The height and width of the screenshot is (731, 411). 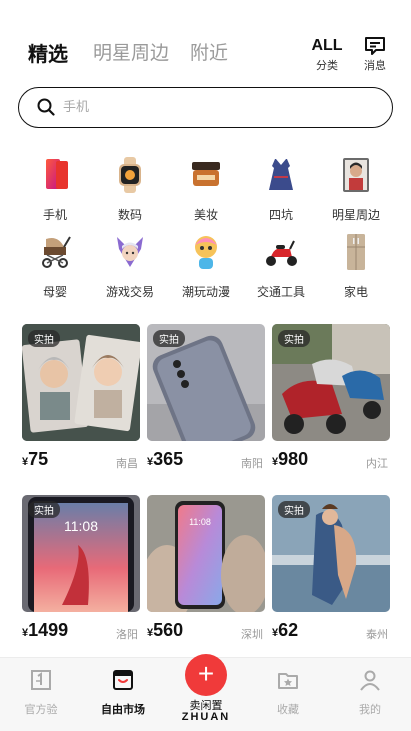 What do you see at coordinates (370, 709) in the screenshot?
I see `nav-label: 我的` at bounding box center [370, 709].